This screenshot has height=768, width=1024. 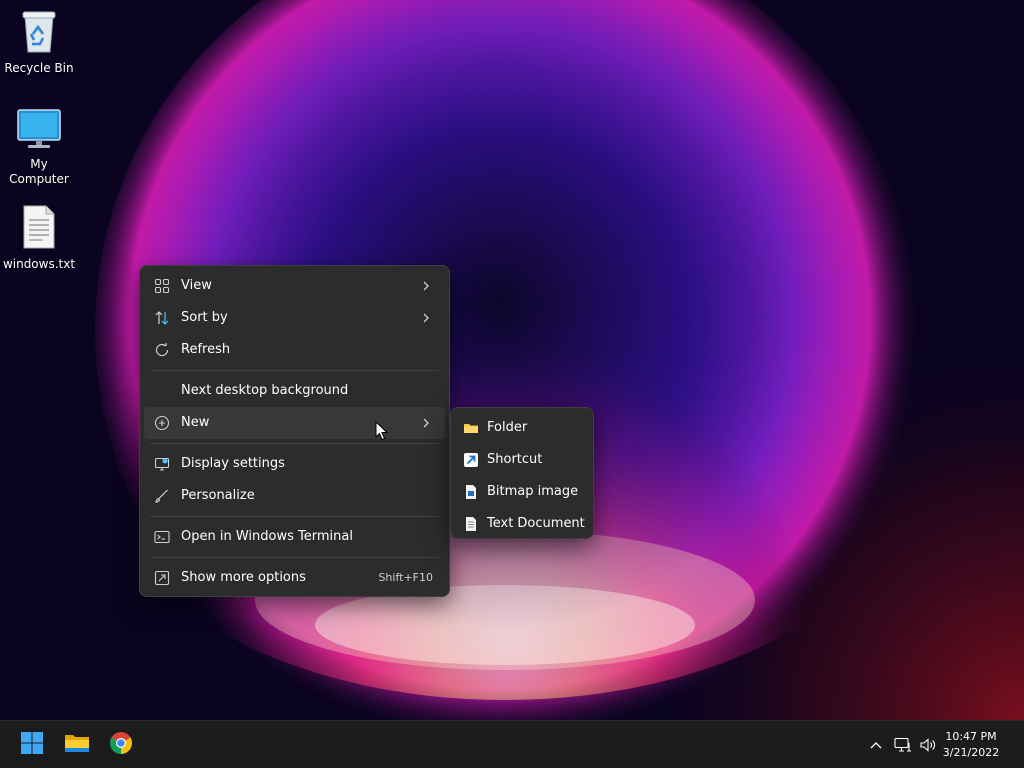 What do you see at coordinates (162, 423) in the screenshot?
I see `plus-circle-icon` at bounding box center [162, 423].